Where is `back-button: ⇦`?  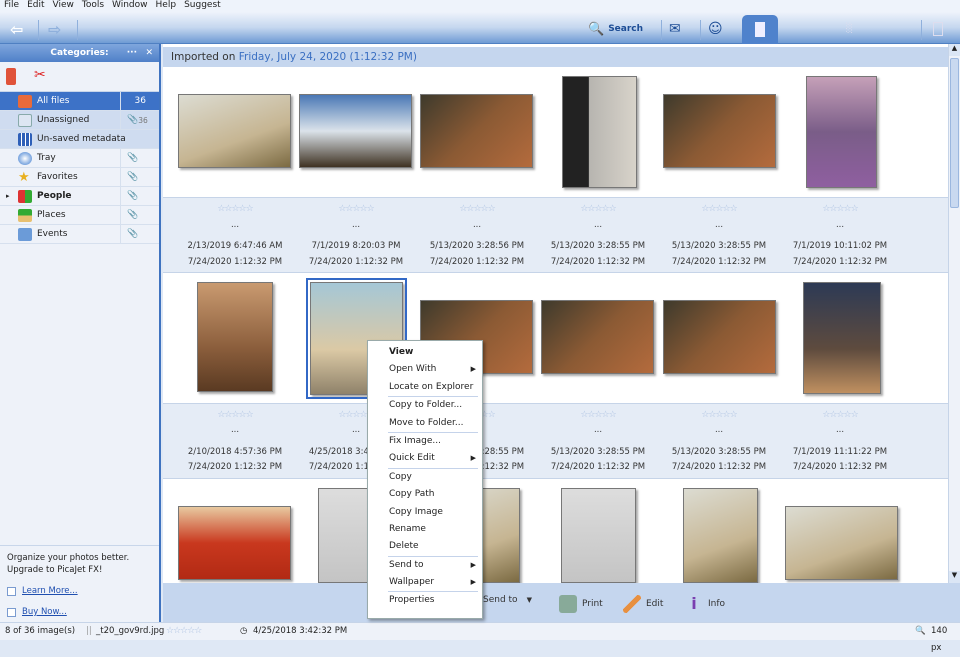
back-button: ⇦ is located at coordinates (16, 29).